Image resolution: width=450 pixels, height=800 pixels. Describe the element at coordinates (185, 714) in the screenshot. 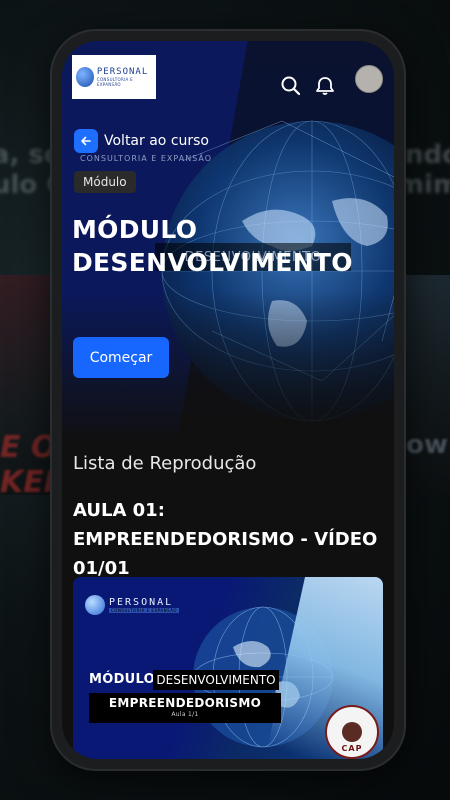

I see `thumbnail-aula-label: Aula 1/1` at that location.